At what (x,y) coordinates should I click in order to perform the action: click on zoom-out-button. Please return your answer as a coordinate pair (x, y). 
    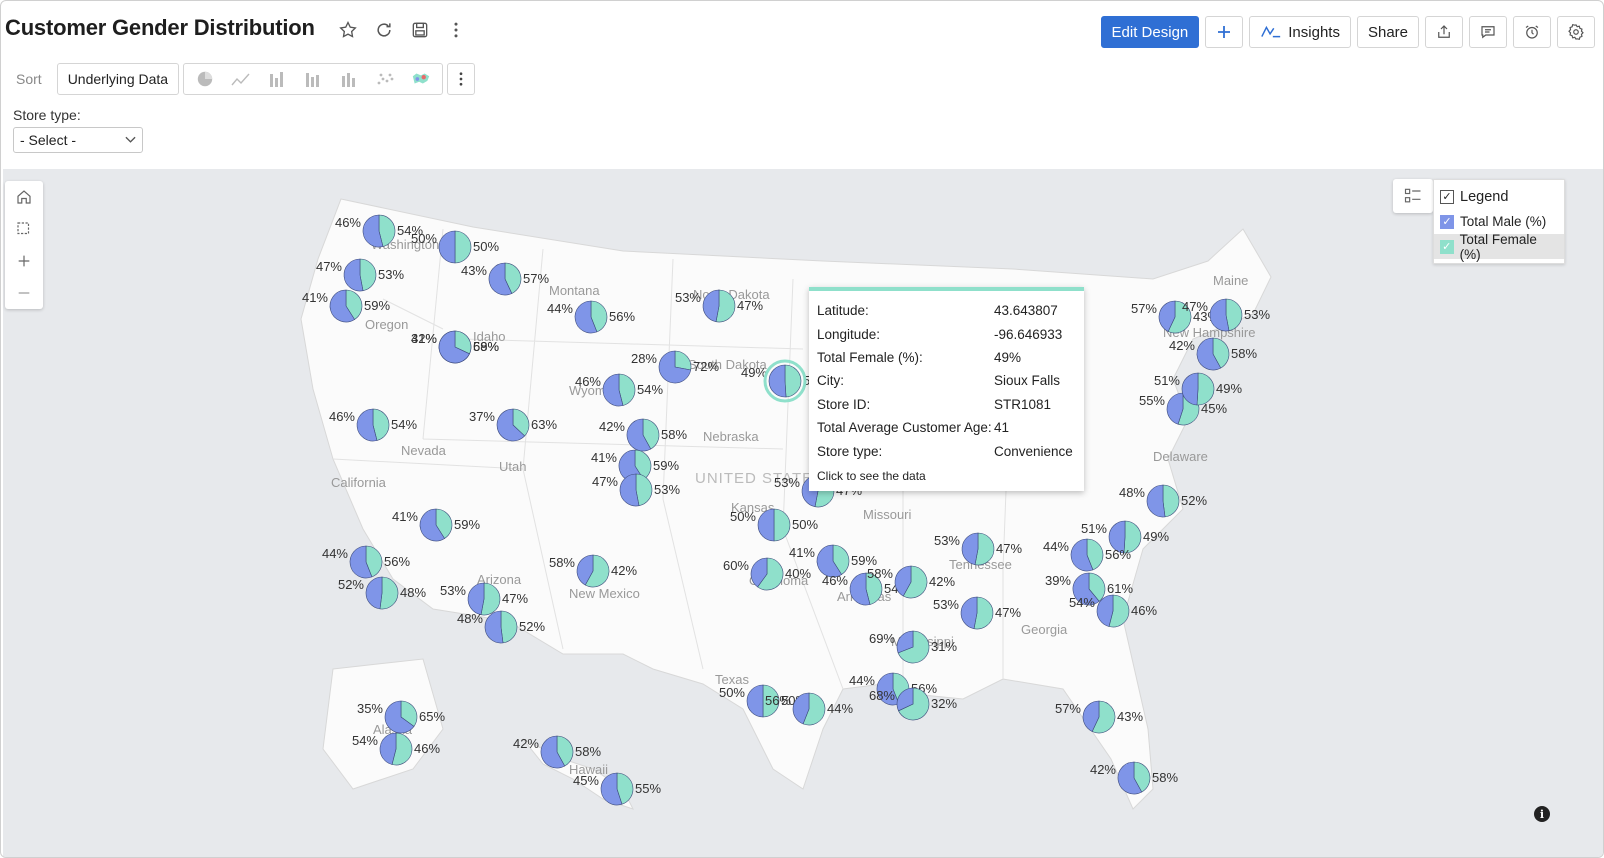
    Looking at the image, I should click on (24, 293).